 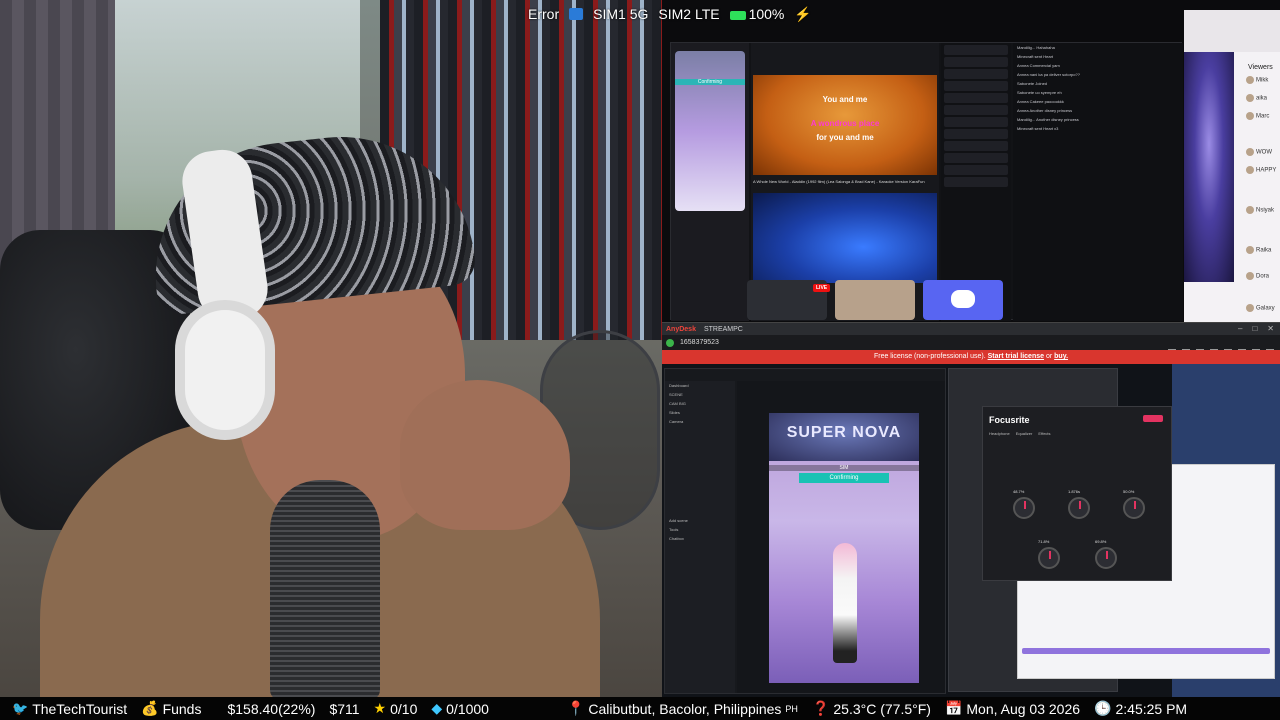 I want to click on chat-line: Mandilig... Another disney princess, so click(x=1048, y=119).